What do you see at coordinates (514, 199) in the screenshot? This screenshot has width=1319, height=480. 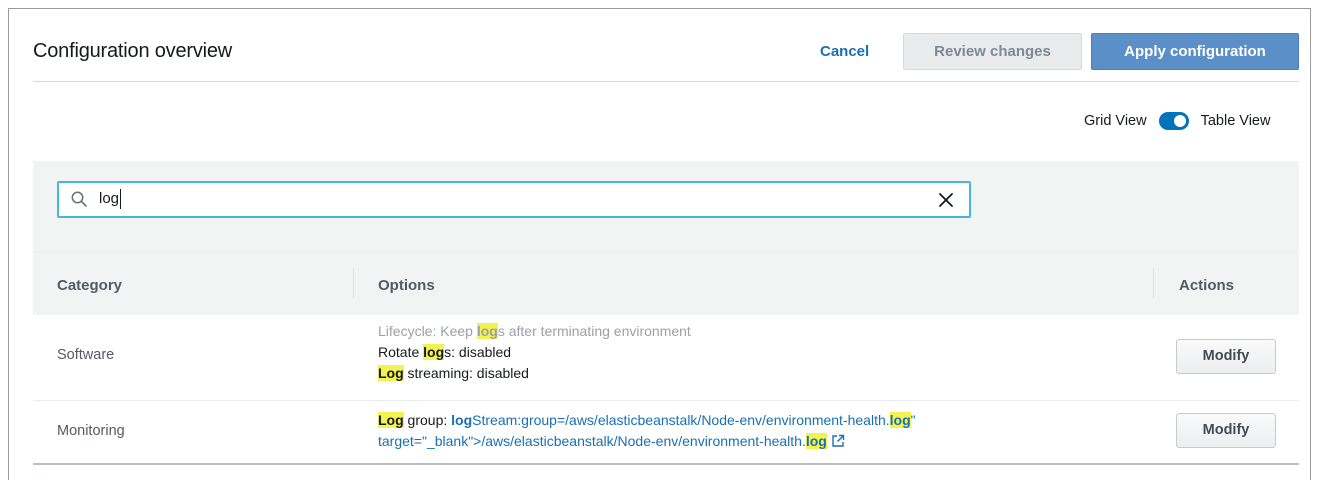 I see `search-input: log` at bounding box center [514, 199].